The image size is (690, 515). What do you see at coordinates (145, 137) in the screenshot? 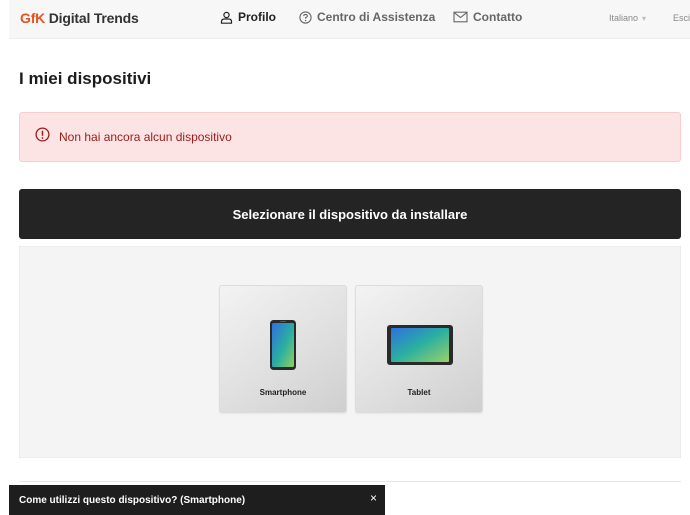
I see `alert-text: Non hai ancora alcun dispositivo` at bounding box center [145, 137].